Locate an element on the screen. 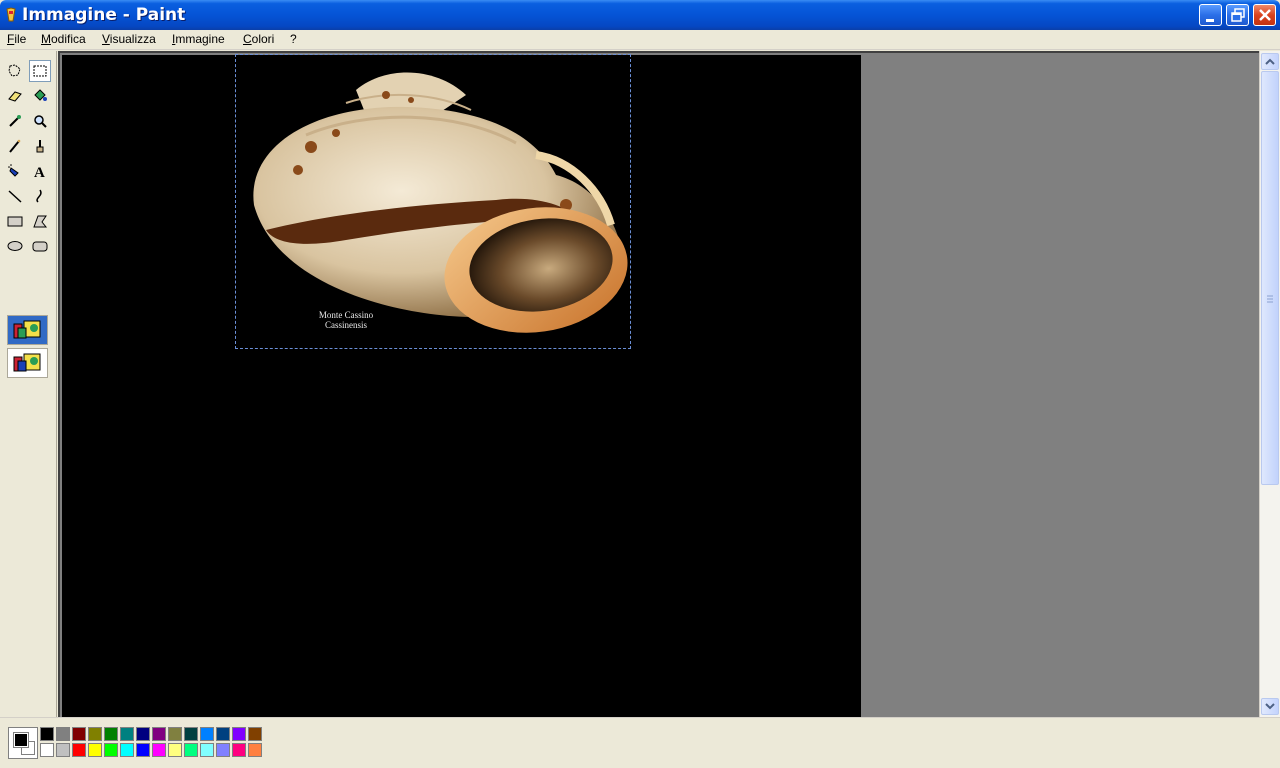 This screenshot has width=1280, height=768. magnifier-icon is located at coordinates (40, 121).